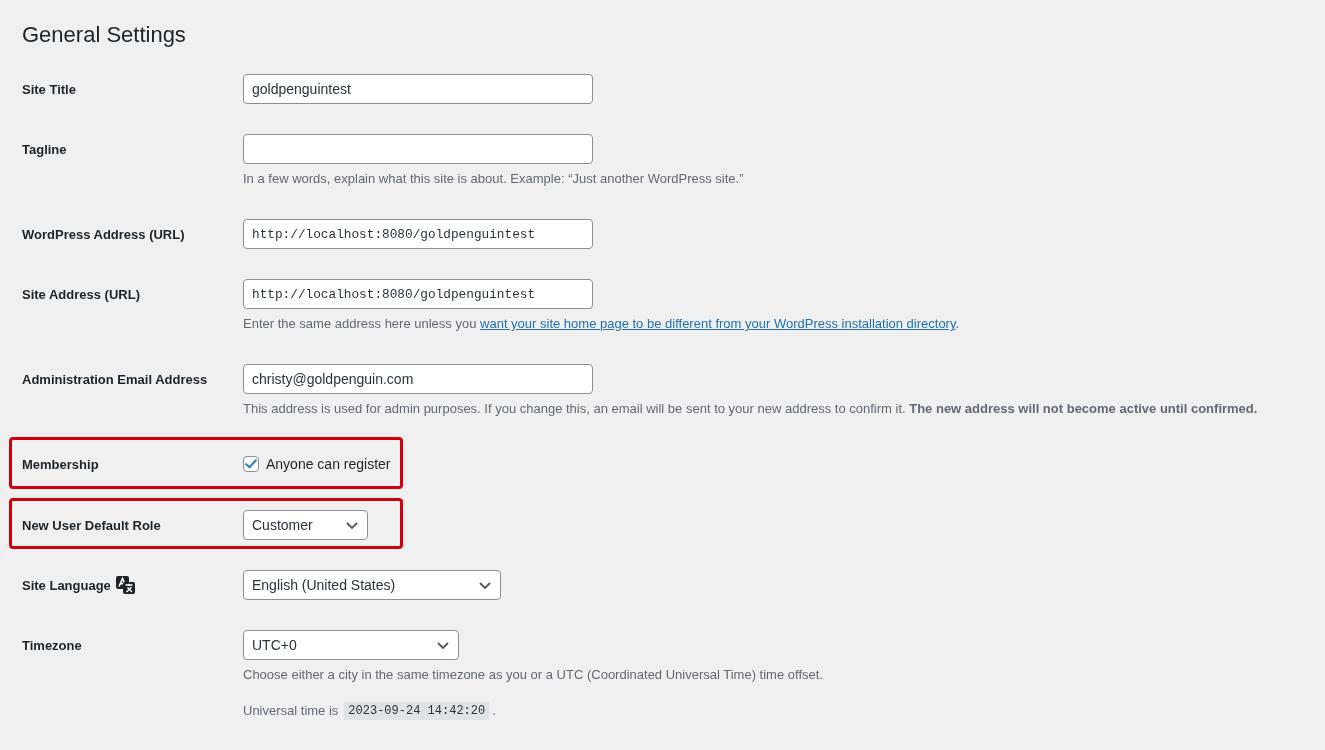 This screenshot has height=750, width=1325. Describe the element at coordinates (104, 35) in the screenshot. I see `page-title: General Settings` at that location.